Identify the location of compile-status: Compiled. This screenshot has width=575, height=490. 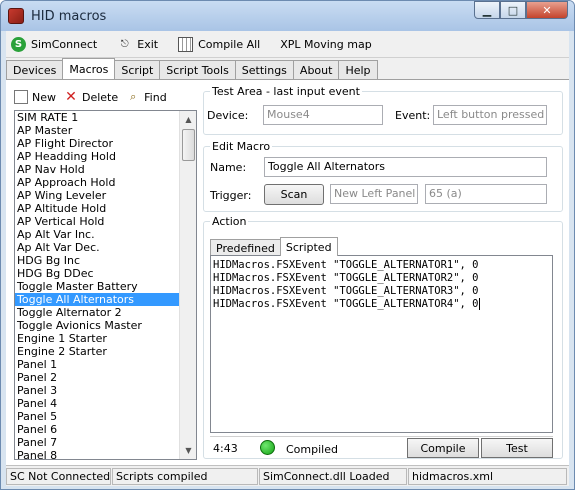
(312, 449).